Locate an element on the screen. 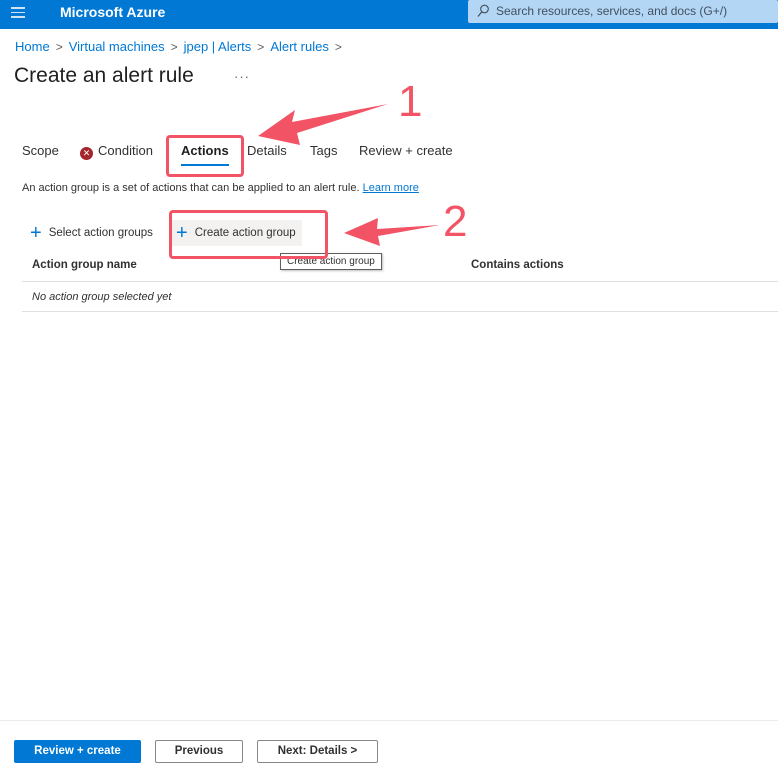 The image size is (778, 776). empty-table-message: No action group selected yet is located at coordinates (102, 297).